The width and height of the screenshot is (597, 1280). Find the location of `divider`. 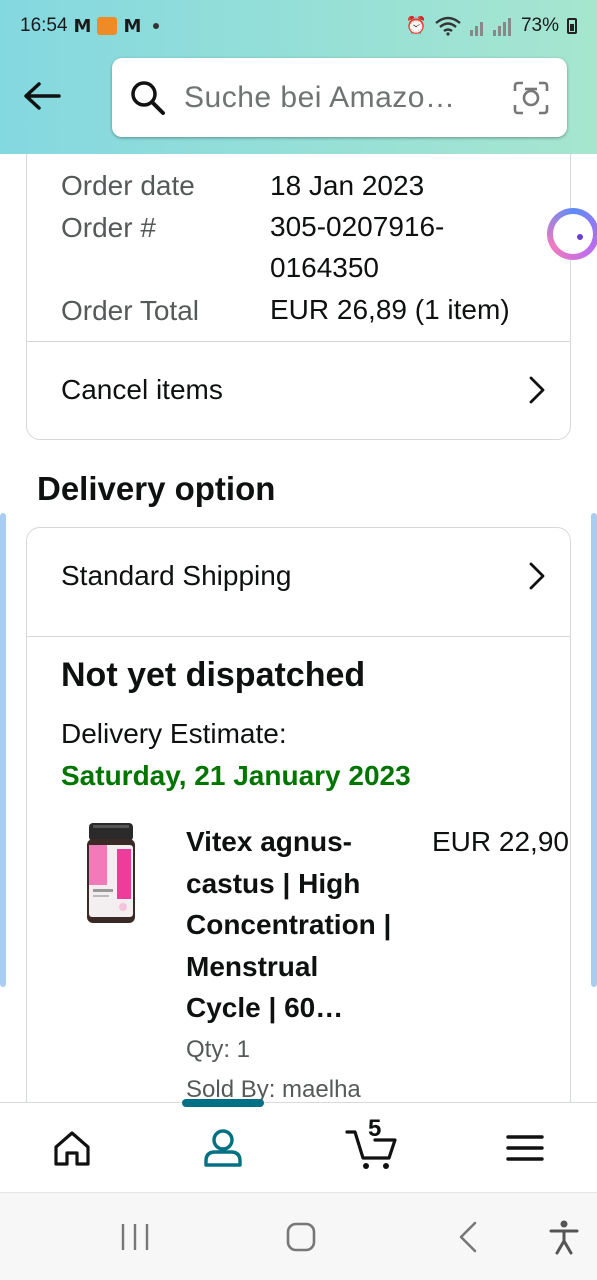

divider is located at coordinates (298, 636).